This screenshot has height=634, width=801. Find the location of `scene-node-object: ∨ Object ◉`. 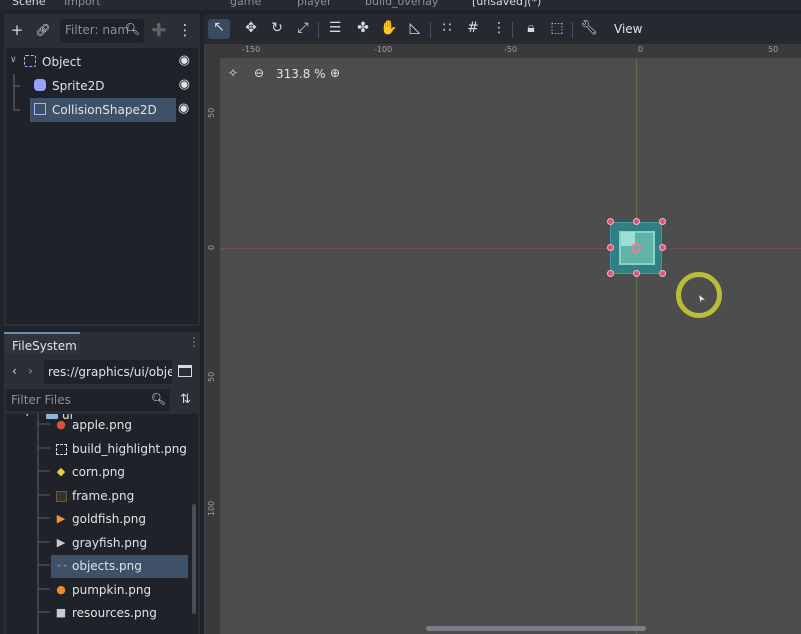

scene-node-object: ∨ Object ◉ is located at coordinates (101, 62).